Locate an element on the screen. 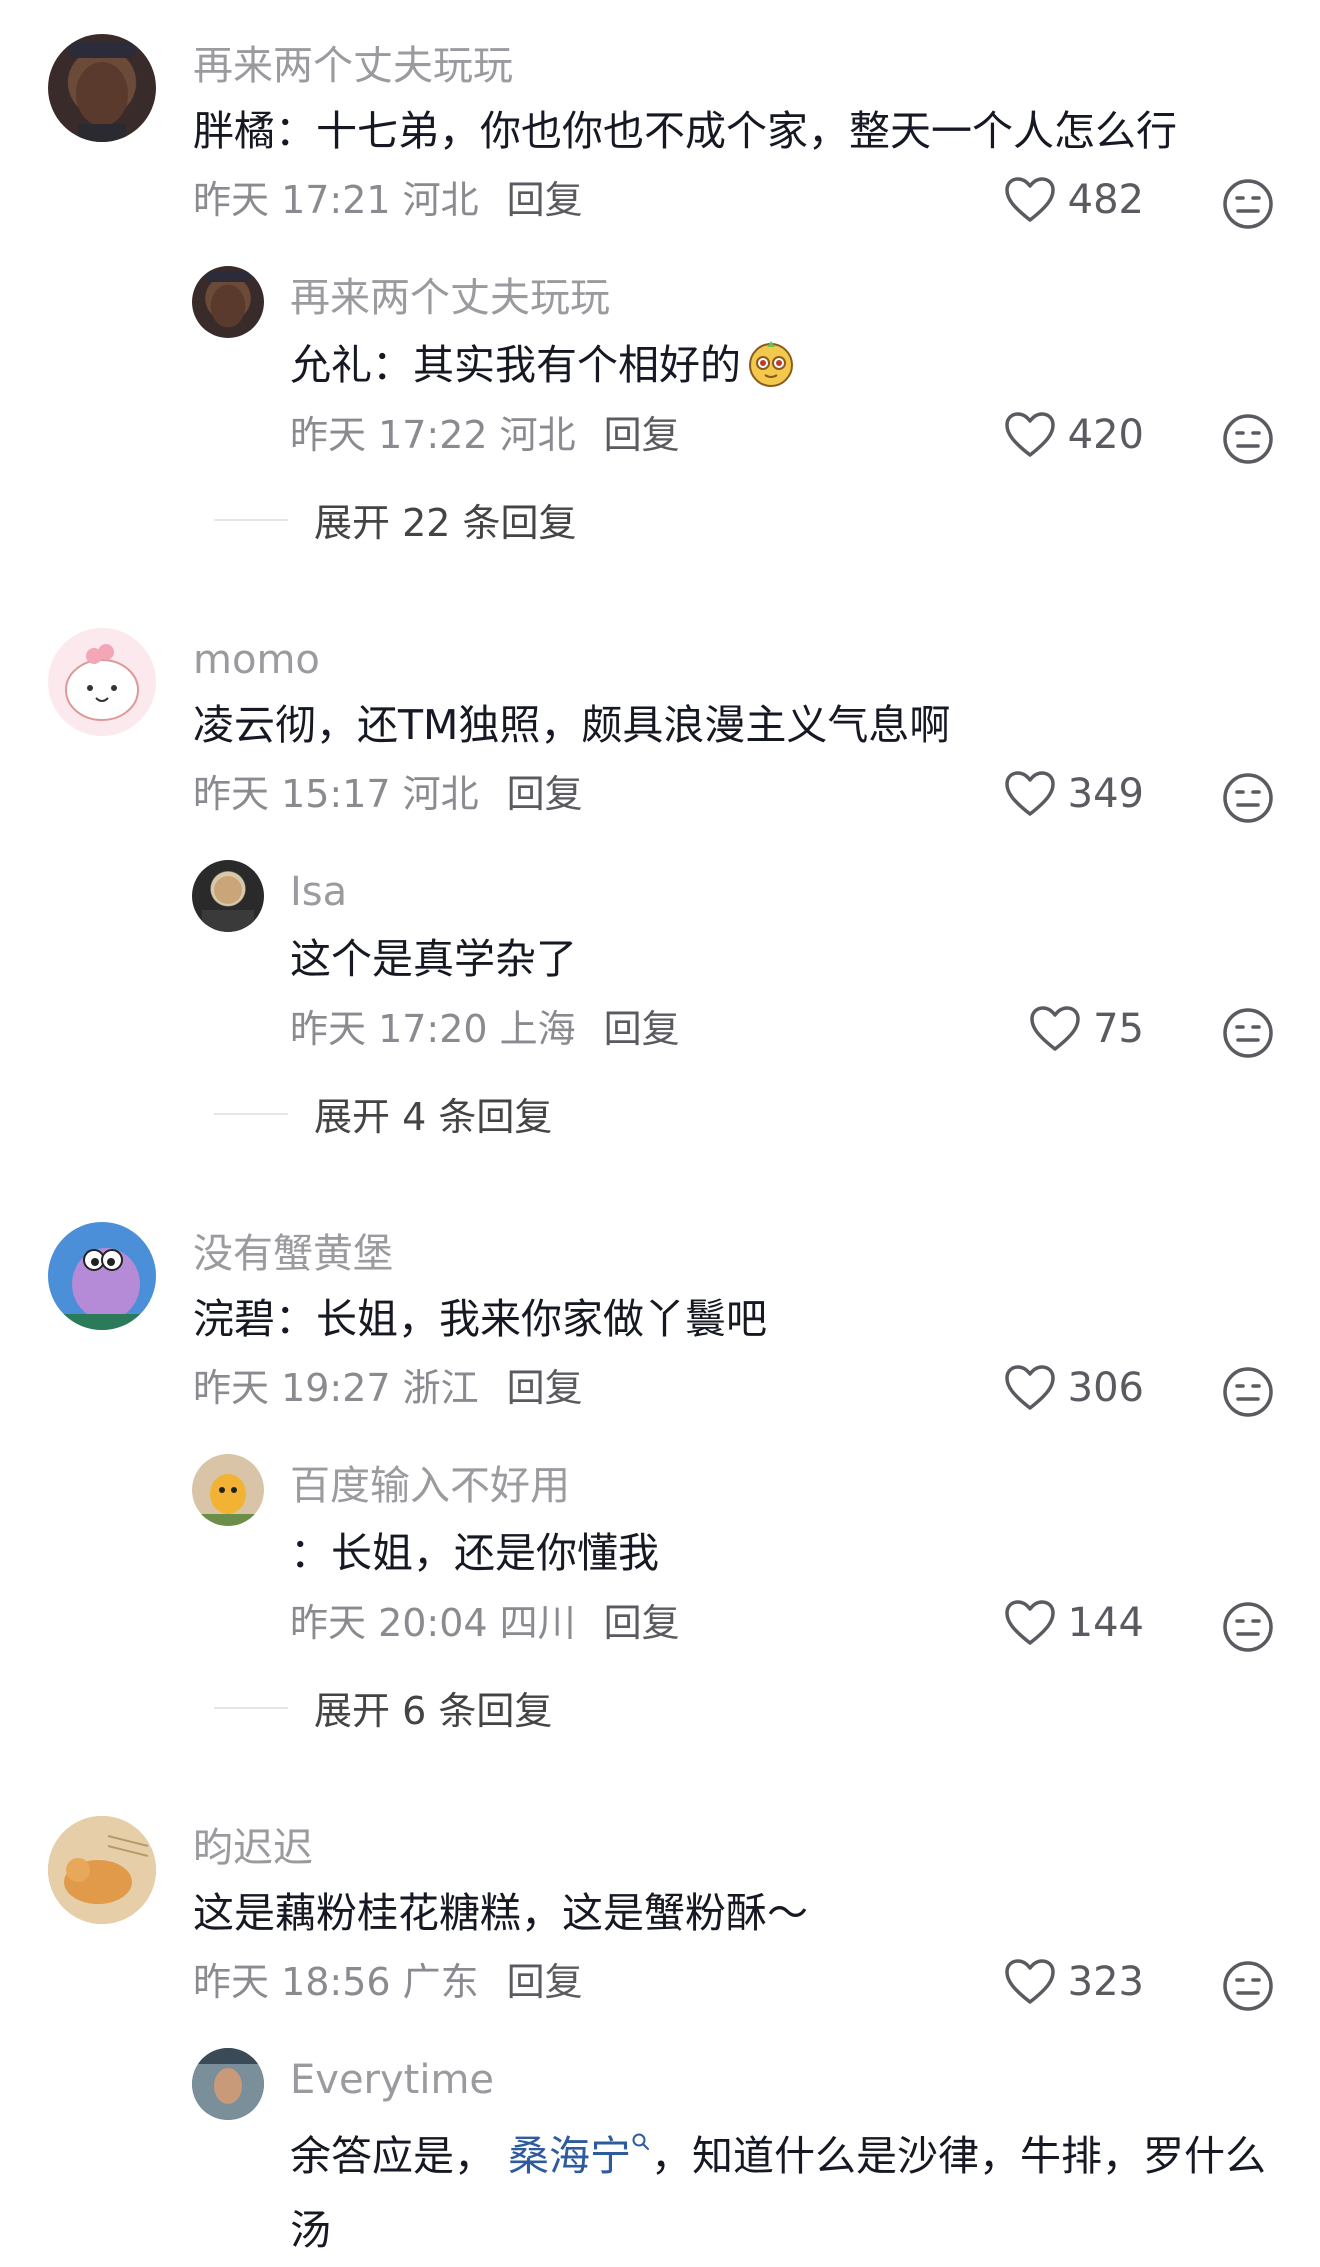 The height and width of the screenshot is (2267, 1320). timestamp-location: 昨天 17:20 上海 is located at coordinates (433, 1029).